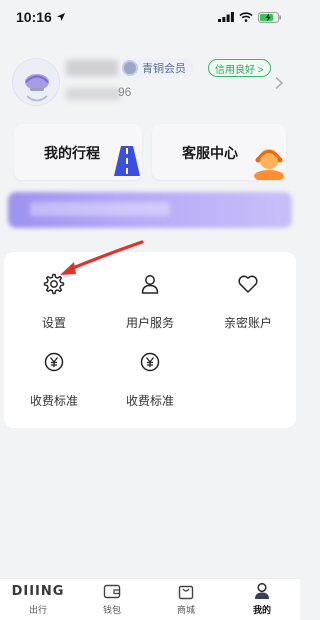 The image size is (320, 620). I want to click on phone-redacted, so click(93, 94).